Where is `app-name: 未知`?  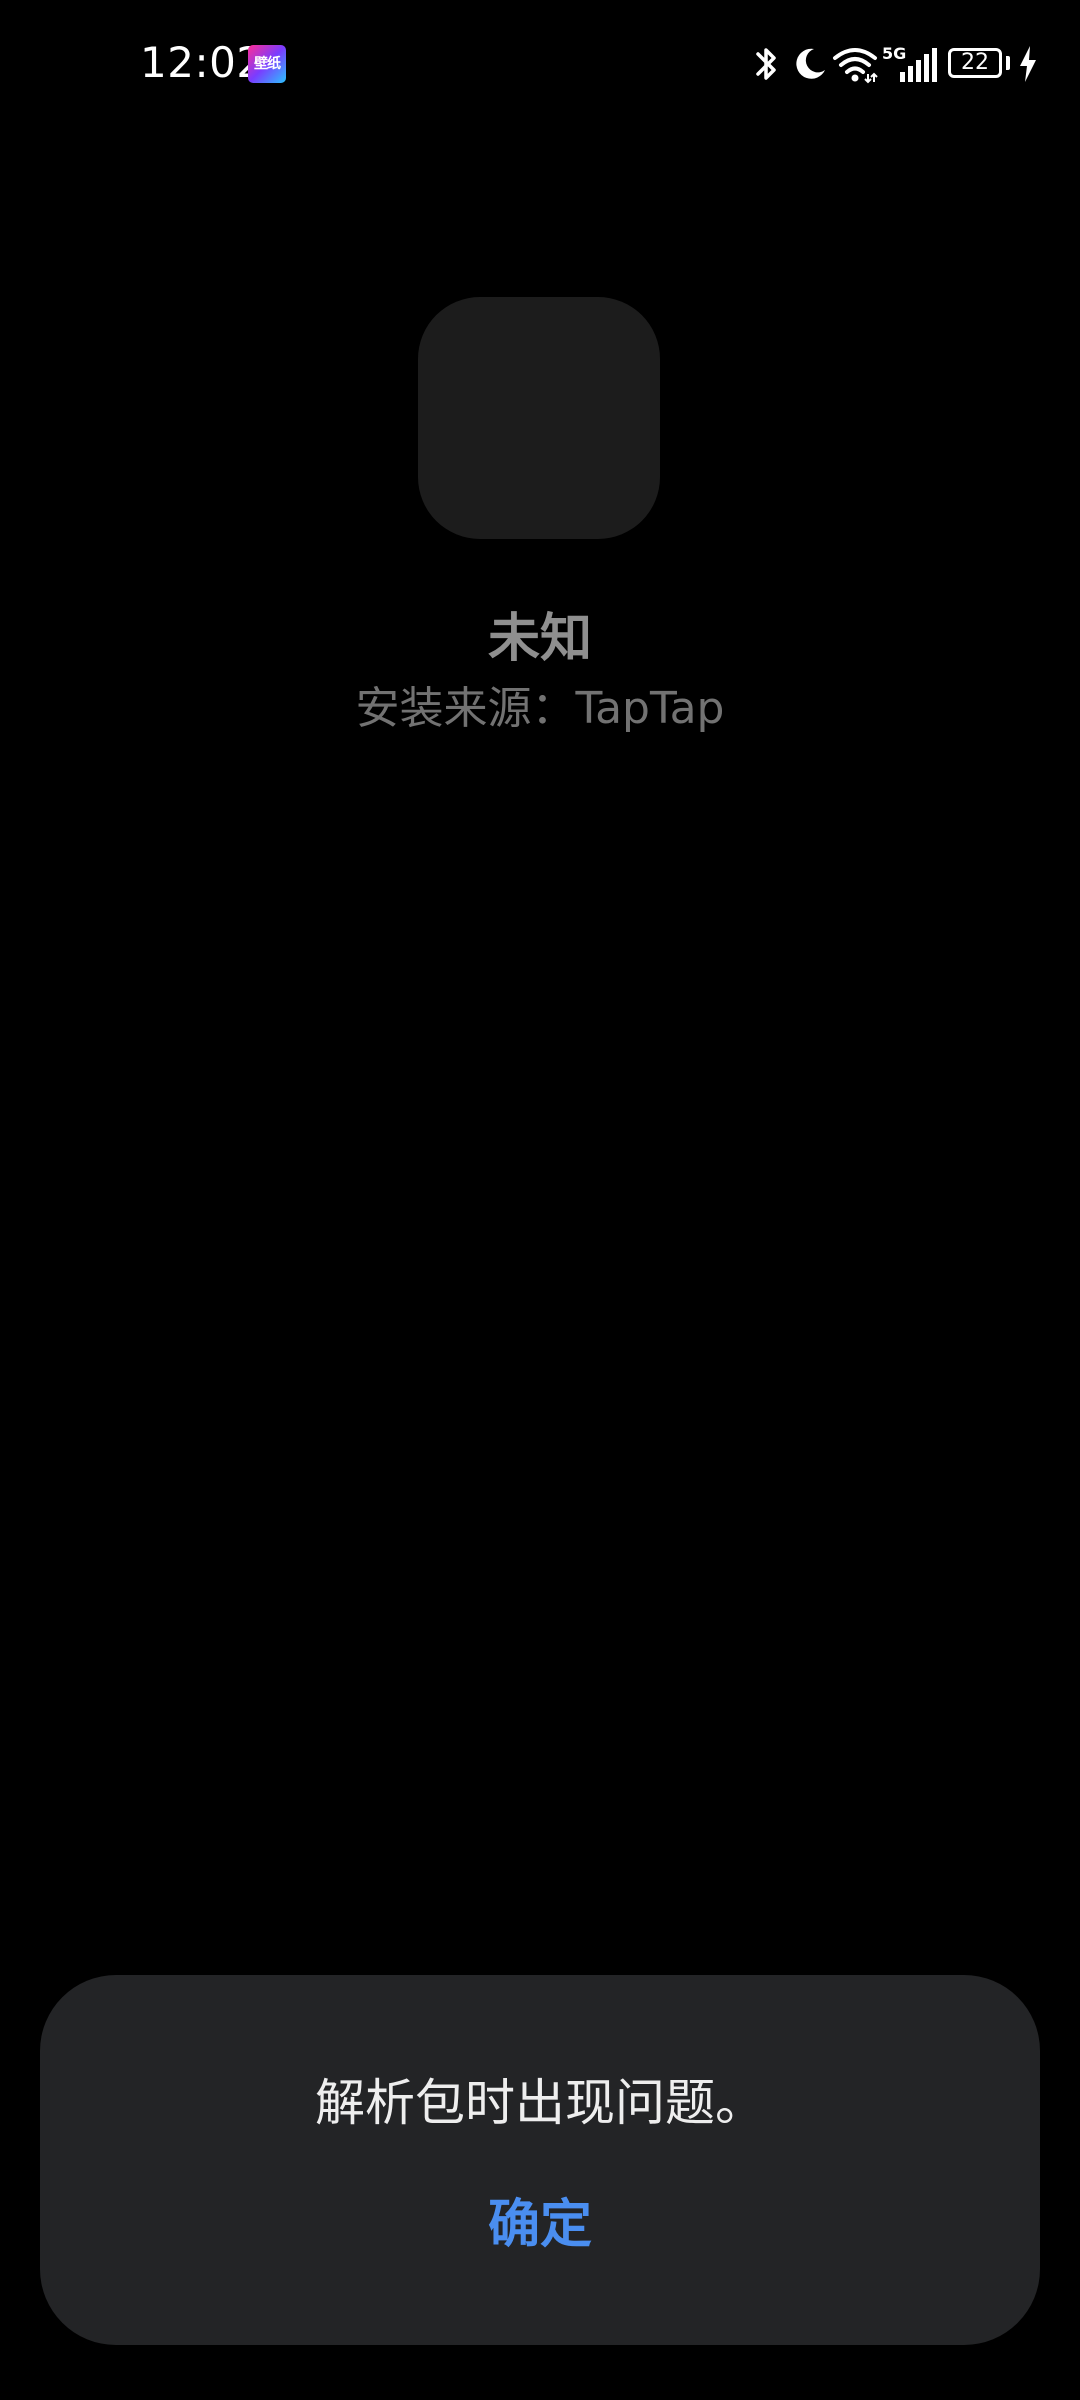 app-name: 未知 is located at coordinates (539, 639).